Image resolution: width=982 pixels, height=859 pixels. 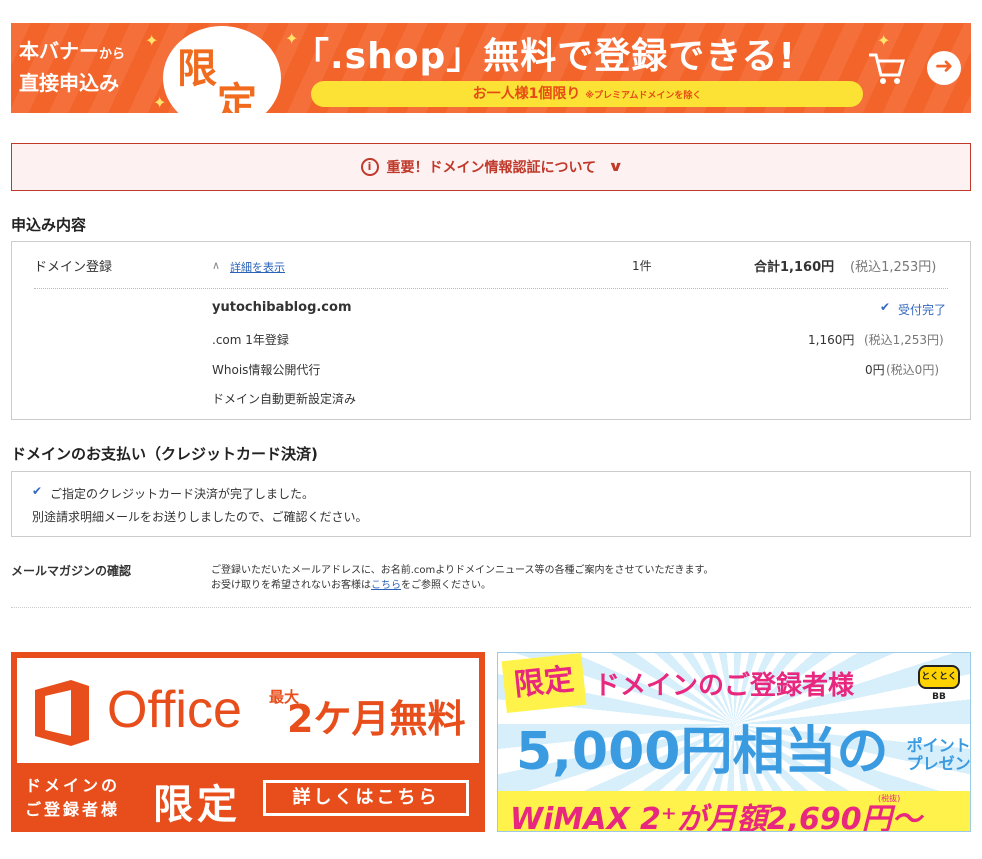 What do you see at coordinates (284, 399) in the screenshot?
I see `line-label: ドメイン自動更新設定済み` at bounding box center [284, 399].